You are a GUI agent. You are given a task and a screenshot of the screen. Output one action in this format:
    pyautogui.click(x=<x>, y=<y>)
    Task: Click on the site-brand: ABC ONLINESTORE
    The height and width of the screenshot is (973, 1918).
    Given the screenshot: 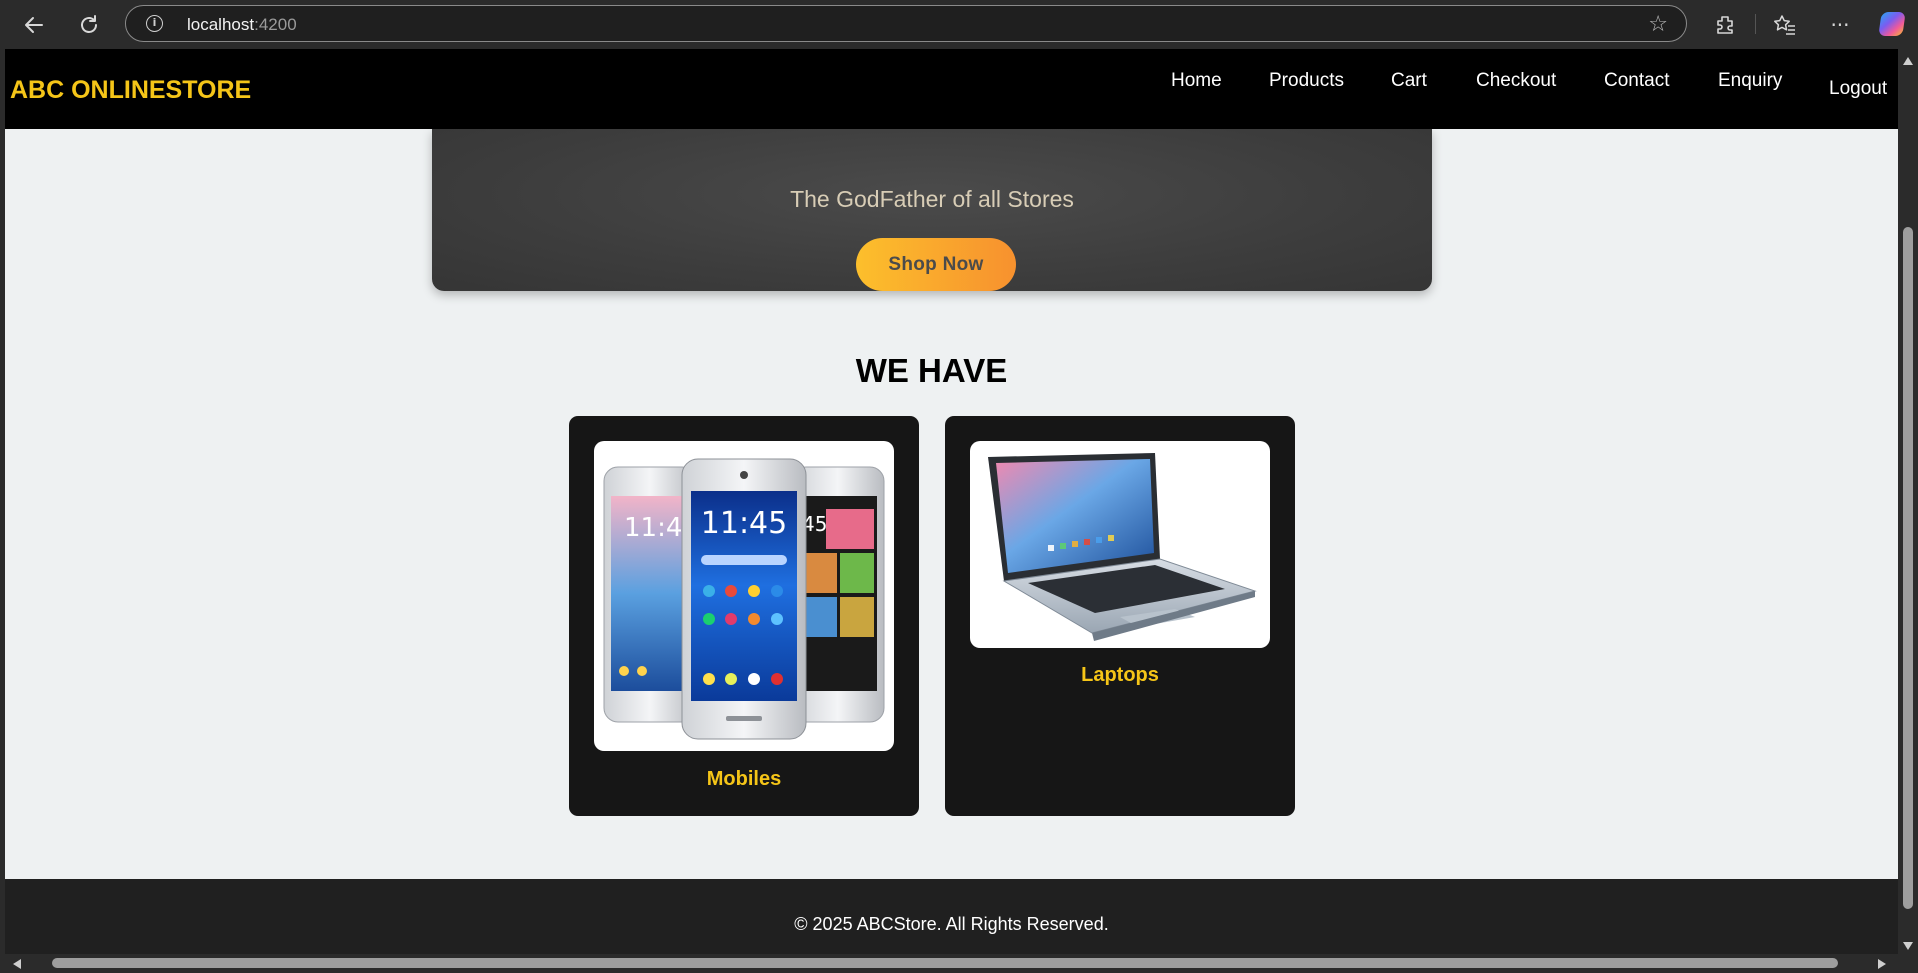 What is the action you would take?
    pyautogui.click(x=130, y=90)
    